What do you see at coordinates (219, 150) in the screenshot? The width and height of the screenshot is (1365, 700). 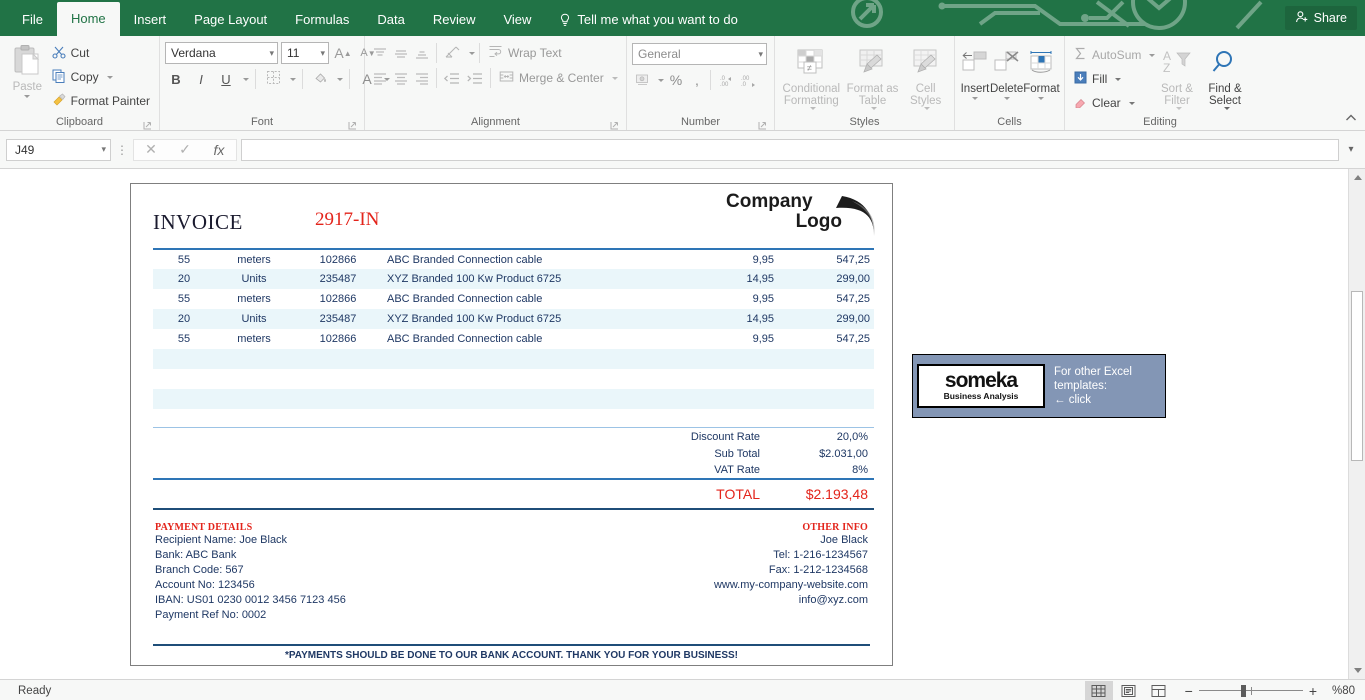 I see `fx-icon: fx` at bounding box center [219, 150].